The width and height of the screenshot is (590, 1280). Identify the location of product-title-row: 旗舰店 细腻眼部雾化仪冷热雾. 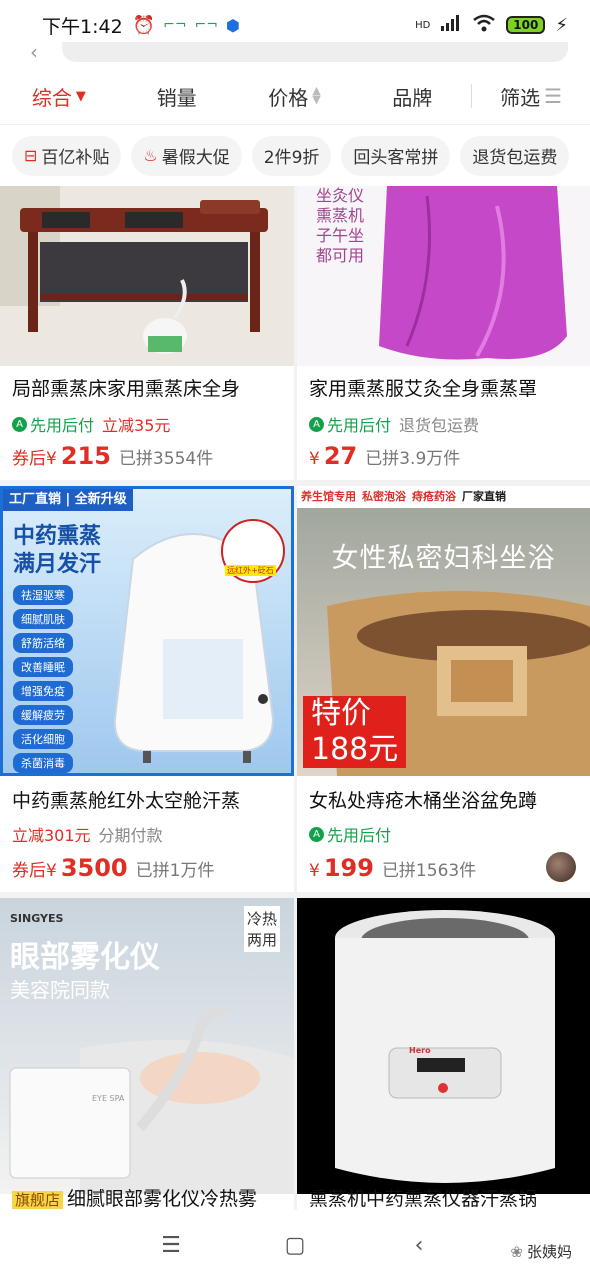
(149, 1197).